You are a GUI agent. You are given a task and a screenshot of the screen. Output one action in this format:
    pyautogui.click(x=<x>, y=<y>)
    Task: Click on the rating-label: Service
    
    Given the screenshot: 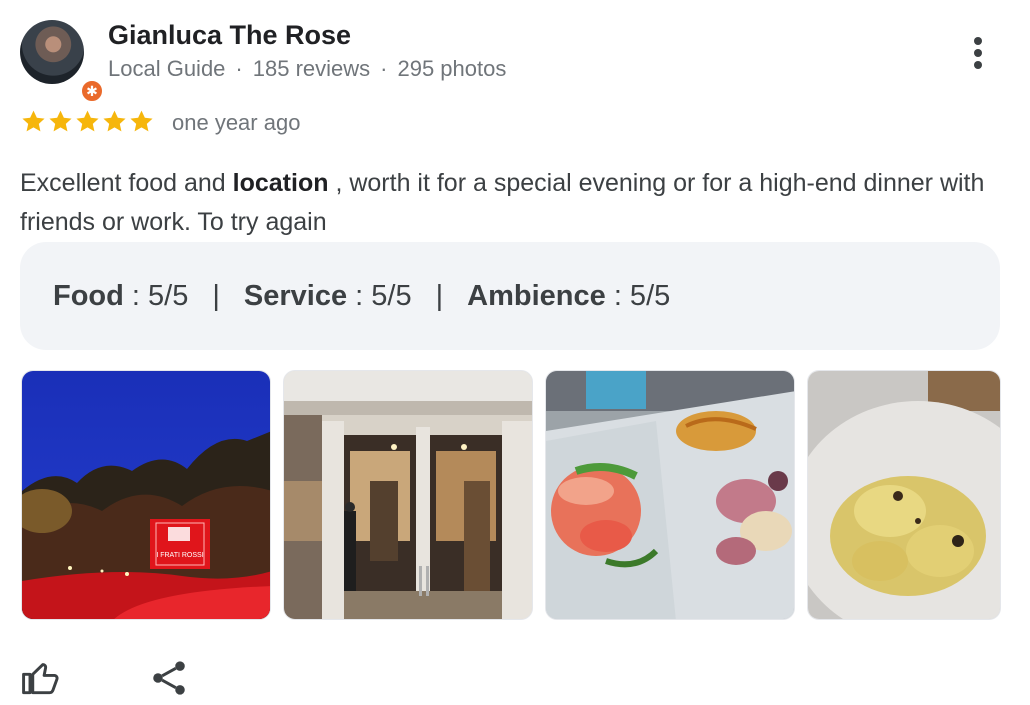 What is the action you would take?
    pyautogui.click(x=295, y=295)
    